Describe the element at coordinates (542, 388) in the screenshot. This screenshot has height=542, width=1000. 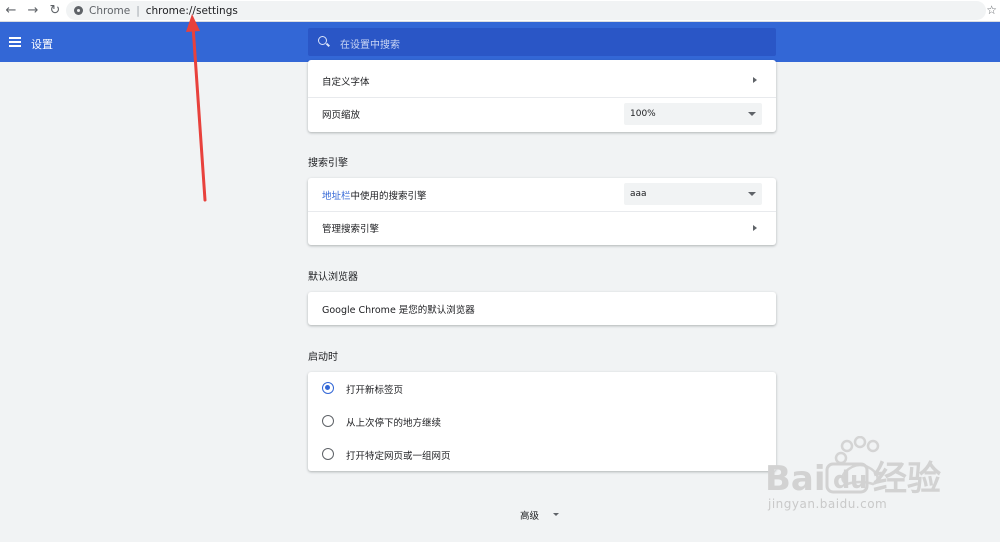
I see `startup-option-new-tab: 打开新标签页` at that location.